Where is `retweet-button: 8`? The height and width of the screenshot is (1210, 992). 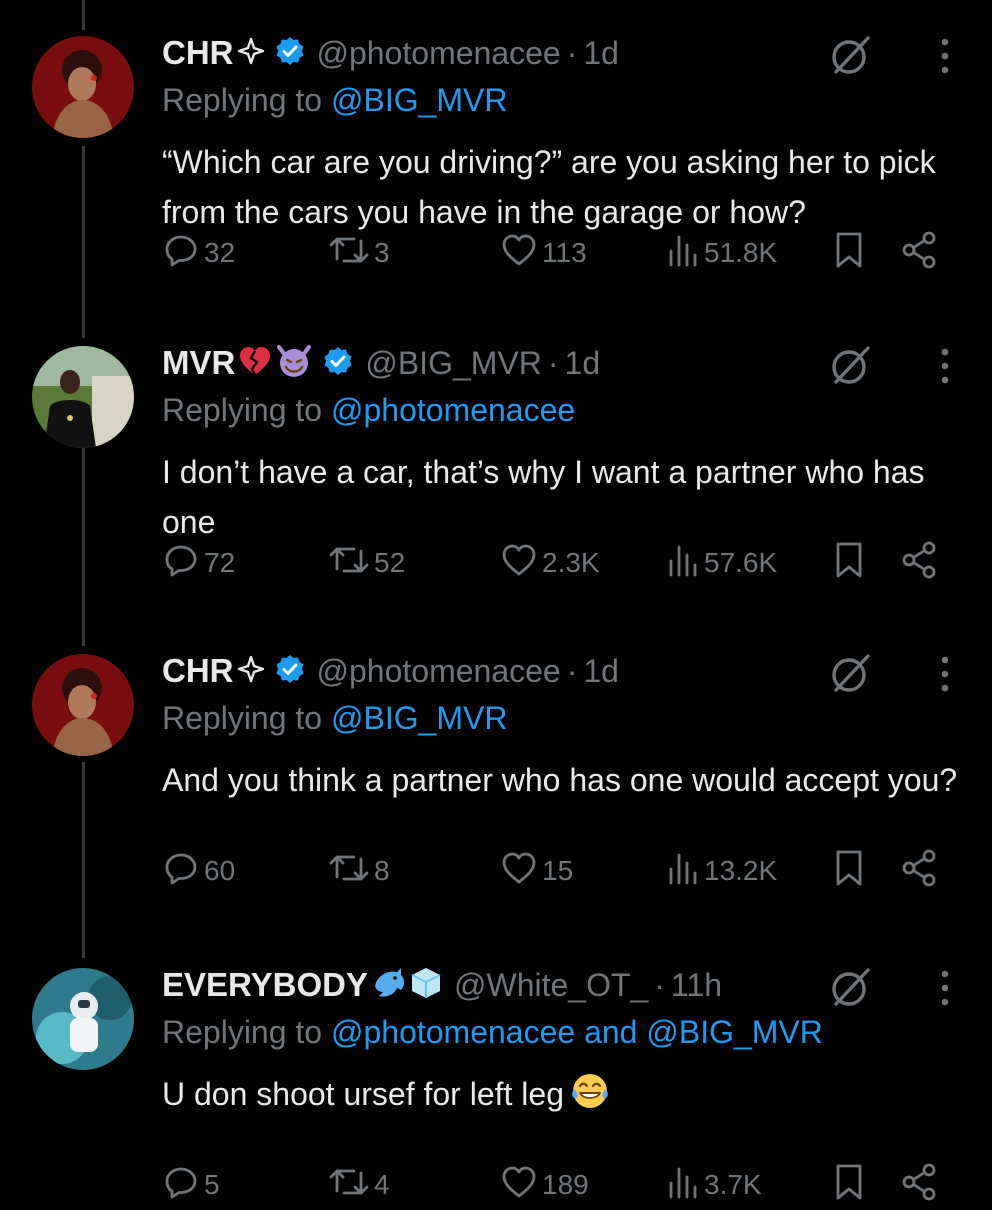
retweet-button: 8 is located at coordinates (359, 871).